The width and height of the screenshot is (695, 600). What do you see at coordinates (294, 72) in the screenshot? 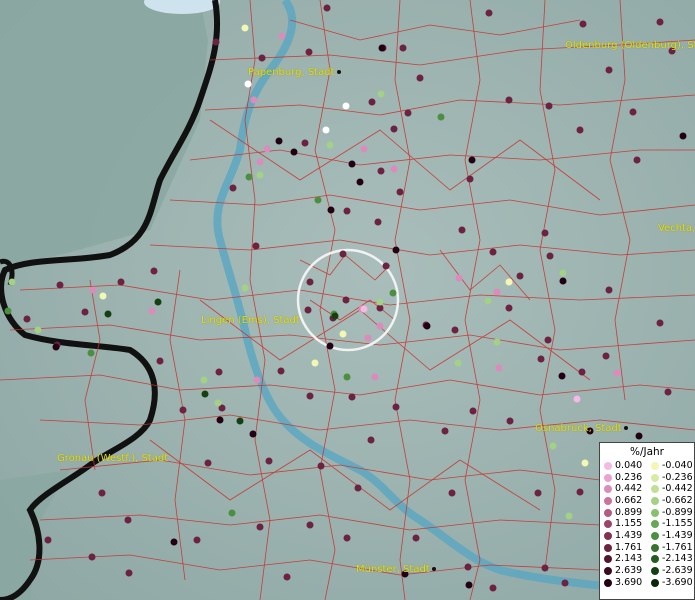
I see `city-label-papenburg: Papenburg, Stadt` at bounding box center [294, 72].